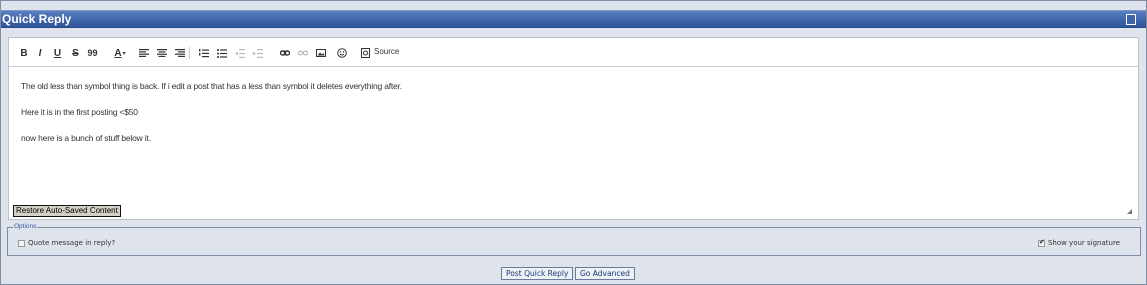 The width and height of the screenshot is (1147, 285). I want to click on form-actions: Post Quick Reply Go Advanced, so click(574, 273).